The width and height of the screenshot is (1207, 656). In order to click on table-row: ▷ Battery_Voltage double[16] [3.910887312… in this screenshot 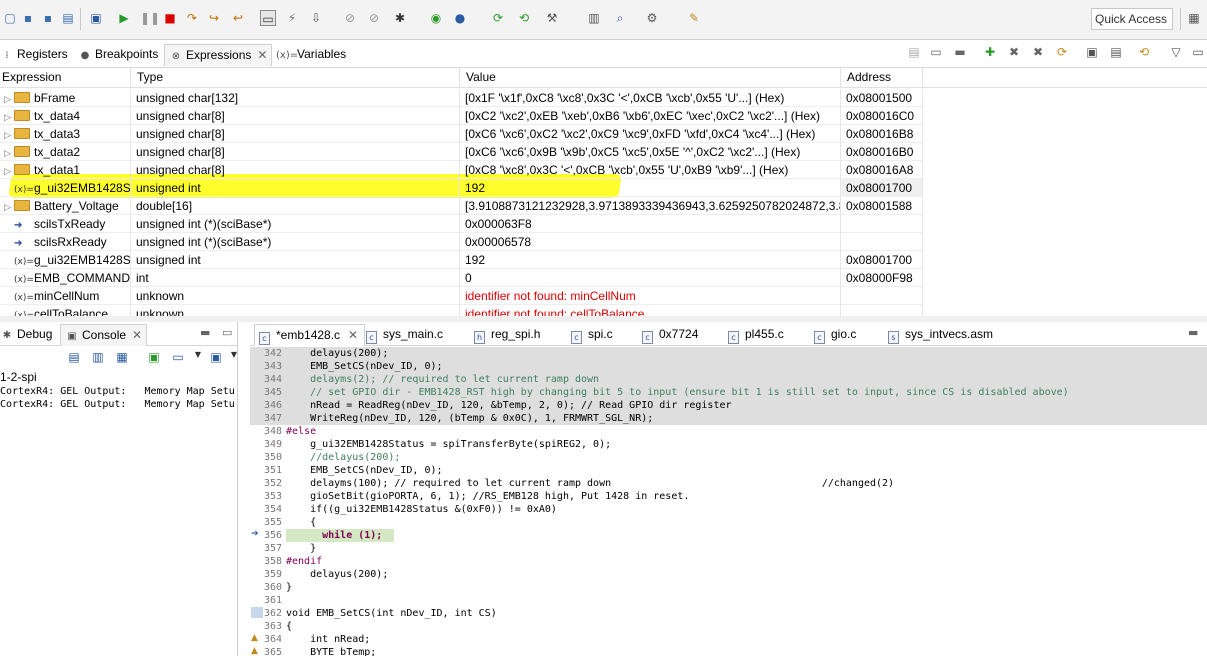, I will do `click(461, 206)`.